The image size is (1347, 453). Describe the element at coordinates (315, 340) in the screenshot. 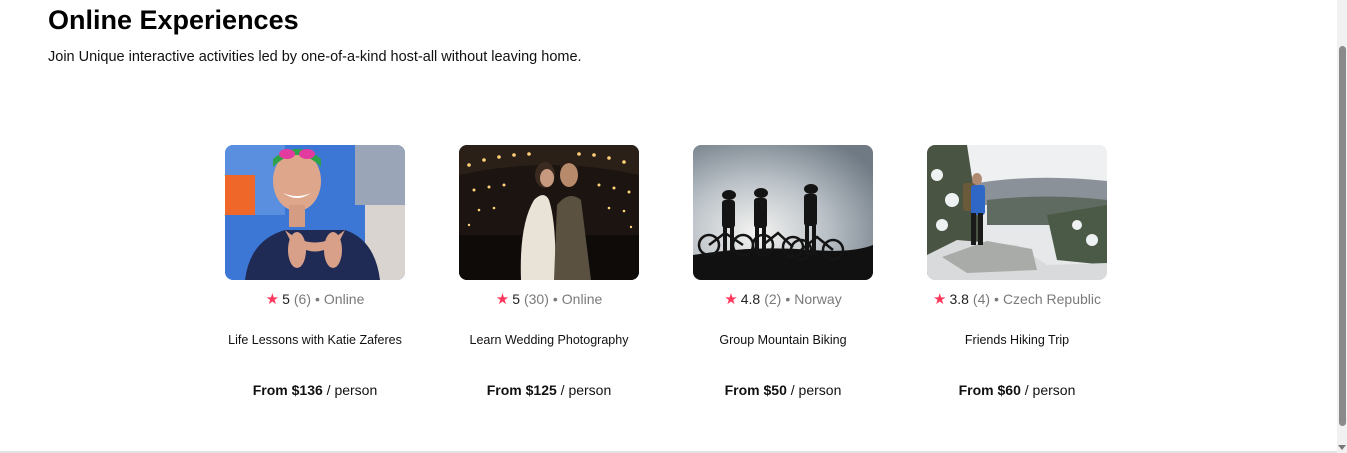

I see `experience-title: Life Lessons with Katie Zaferes` at that location.